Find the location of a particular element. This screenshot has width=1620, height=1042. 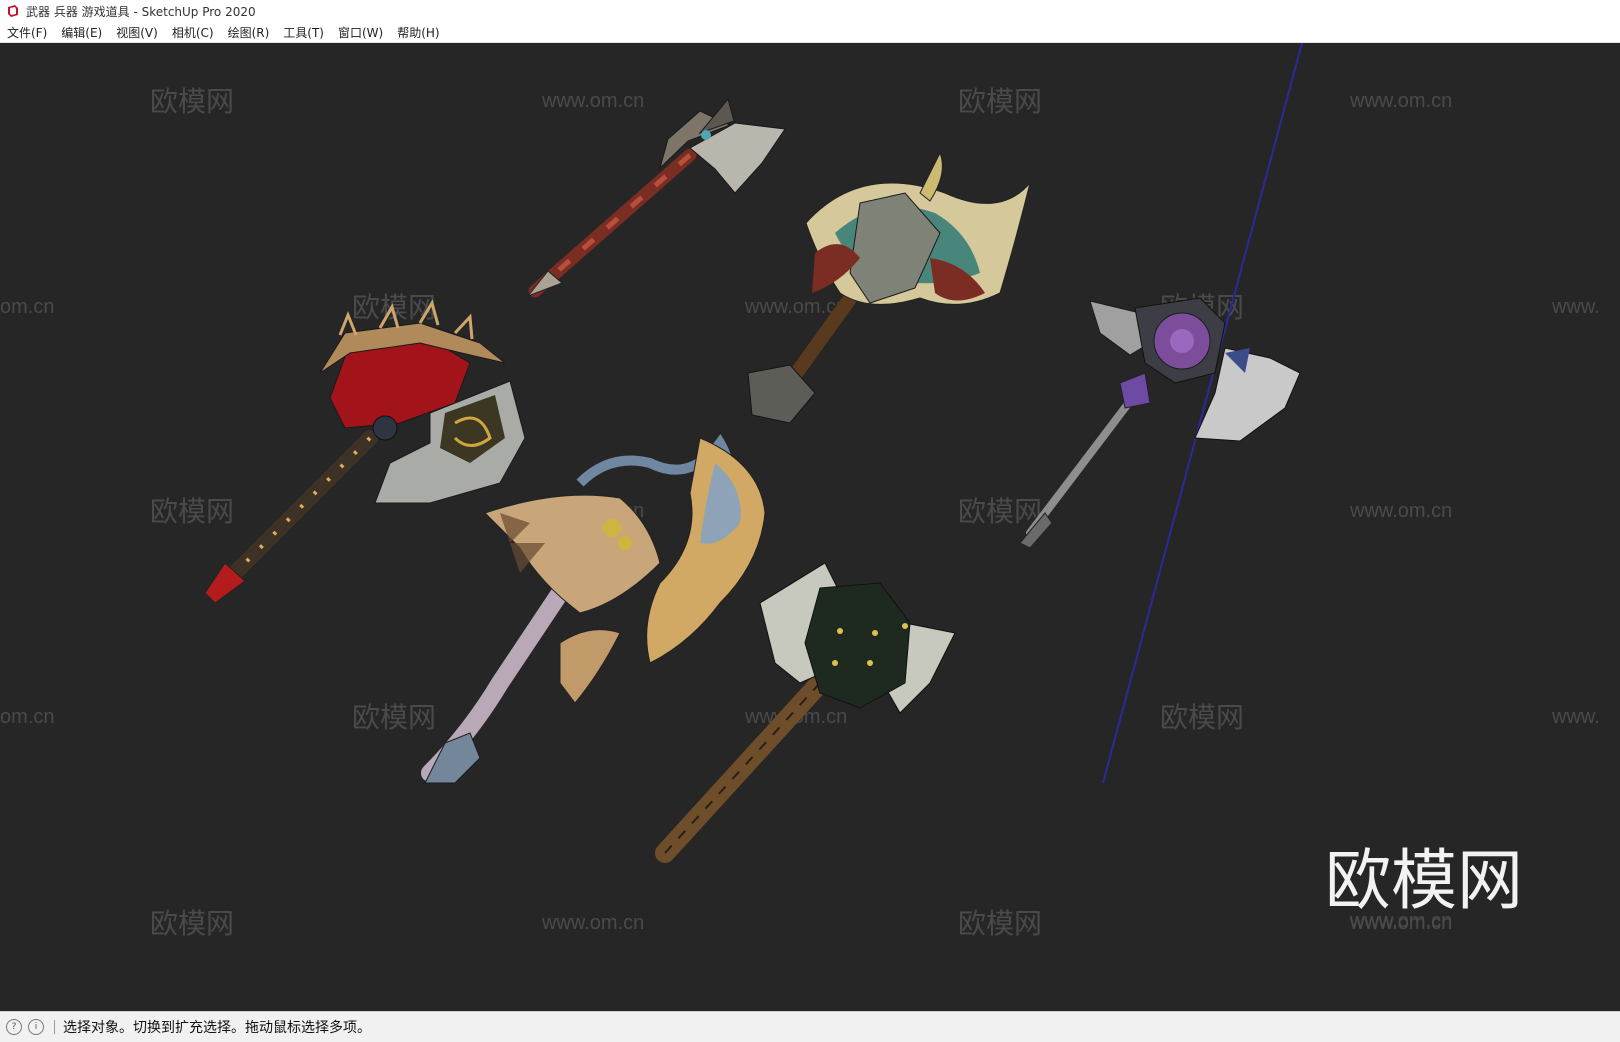

menu-view: 视图(V) is located at coordinates (137, 32).